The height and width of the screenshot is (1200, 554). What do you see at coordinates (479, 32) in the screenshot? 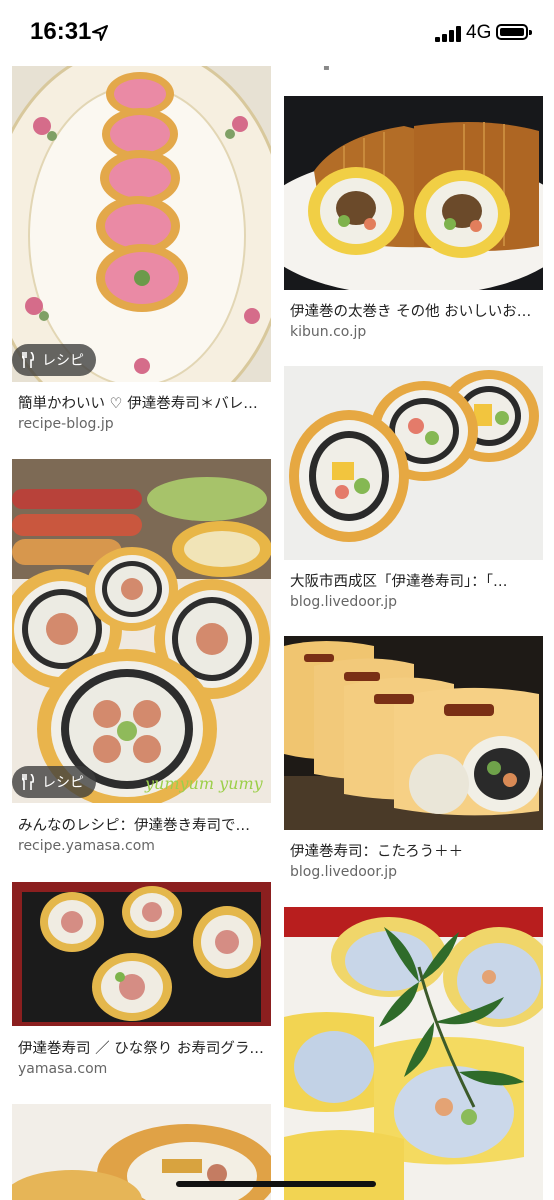
I see `network-type: 4G` at bounding box center [479, 32].